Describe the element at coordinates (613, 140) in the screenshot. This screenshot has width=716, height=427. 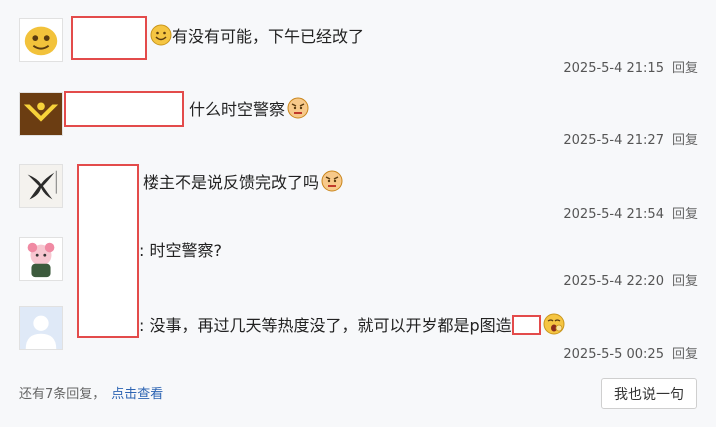
I see `reply-time: 2025-5-4 21:27` at that location.